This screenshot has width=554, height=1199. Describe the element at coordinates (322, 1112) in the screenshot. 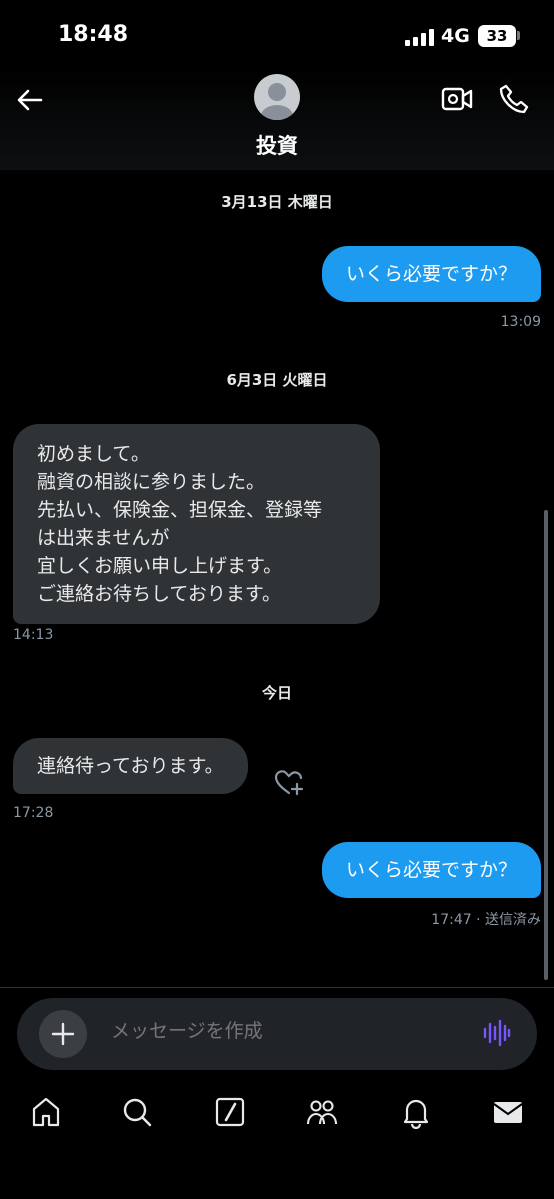

I see `communities-icon` at that location.